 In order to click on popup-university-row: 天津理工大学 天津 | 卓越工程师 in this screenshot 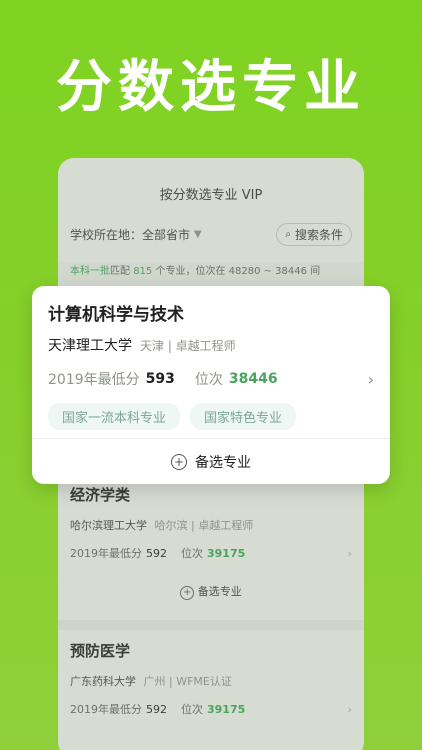, I will do `click(211, 345)`.